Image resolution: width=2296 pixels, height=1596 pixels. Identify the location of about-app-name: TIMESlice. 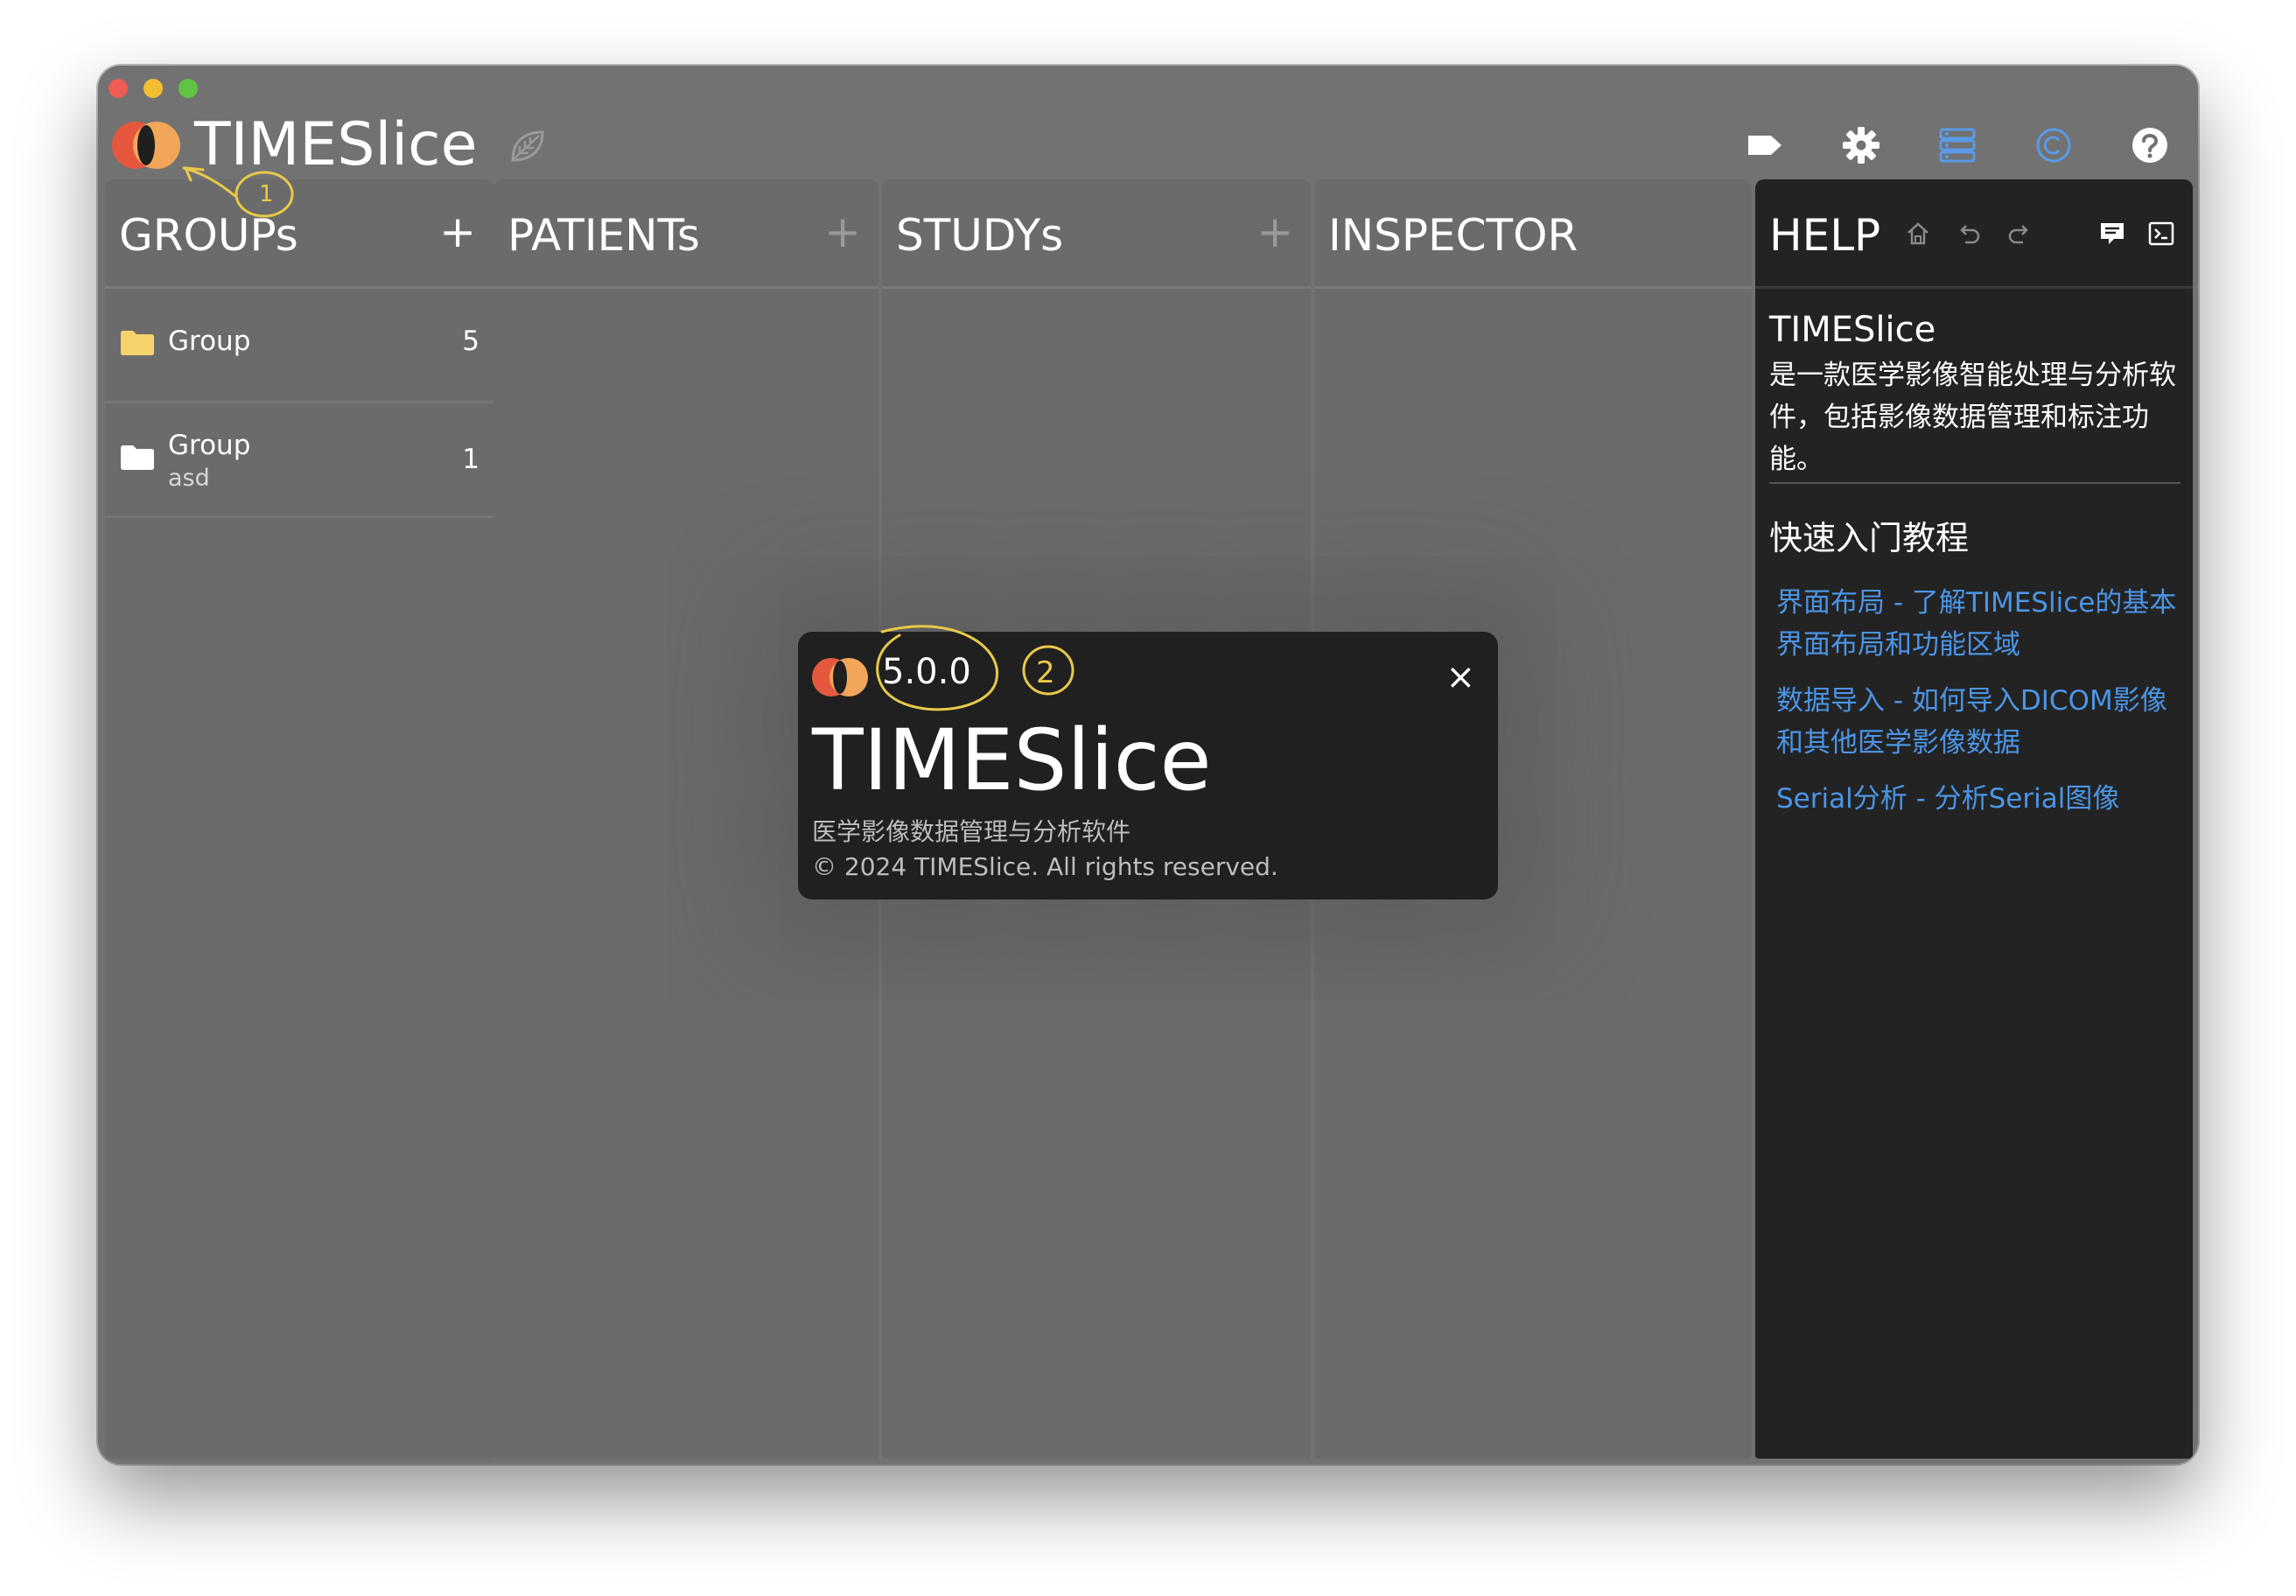
(1012, 760).